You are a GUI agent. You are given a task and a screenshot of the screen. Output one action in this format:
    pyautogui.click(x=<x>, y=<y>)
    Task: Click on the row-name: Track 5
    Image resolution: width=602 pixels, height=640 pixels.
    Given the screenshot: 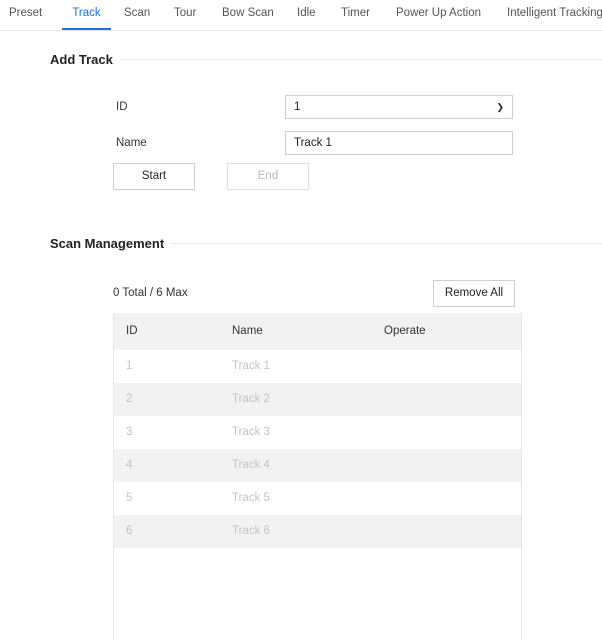 What is the action you would take?
    pyautogui.click(x=251, y=498)
    